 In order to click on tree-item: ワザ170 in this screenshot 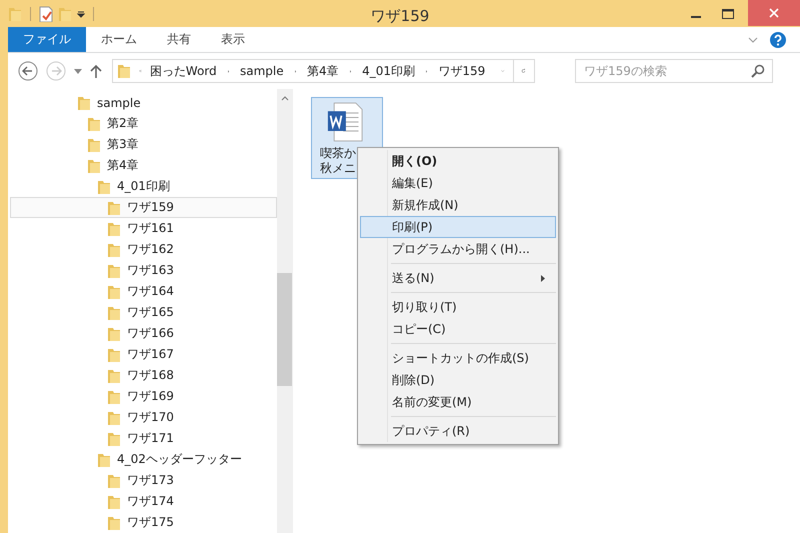, I will do `click(143, 417)`.